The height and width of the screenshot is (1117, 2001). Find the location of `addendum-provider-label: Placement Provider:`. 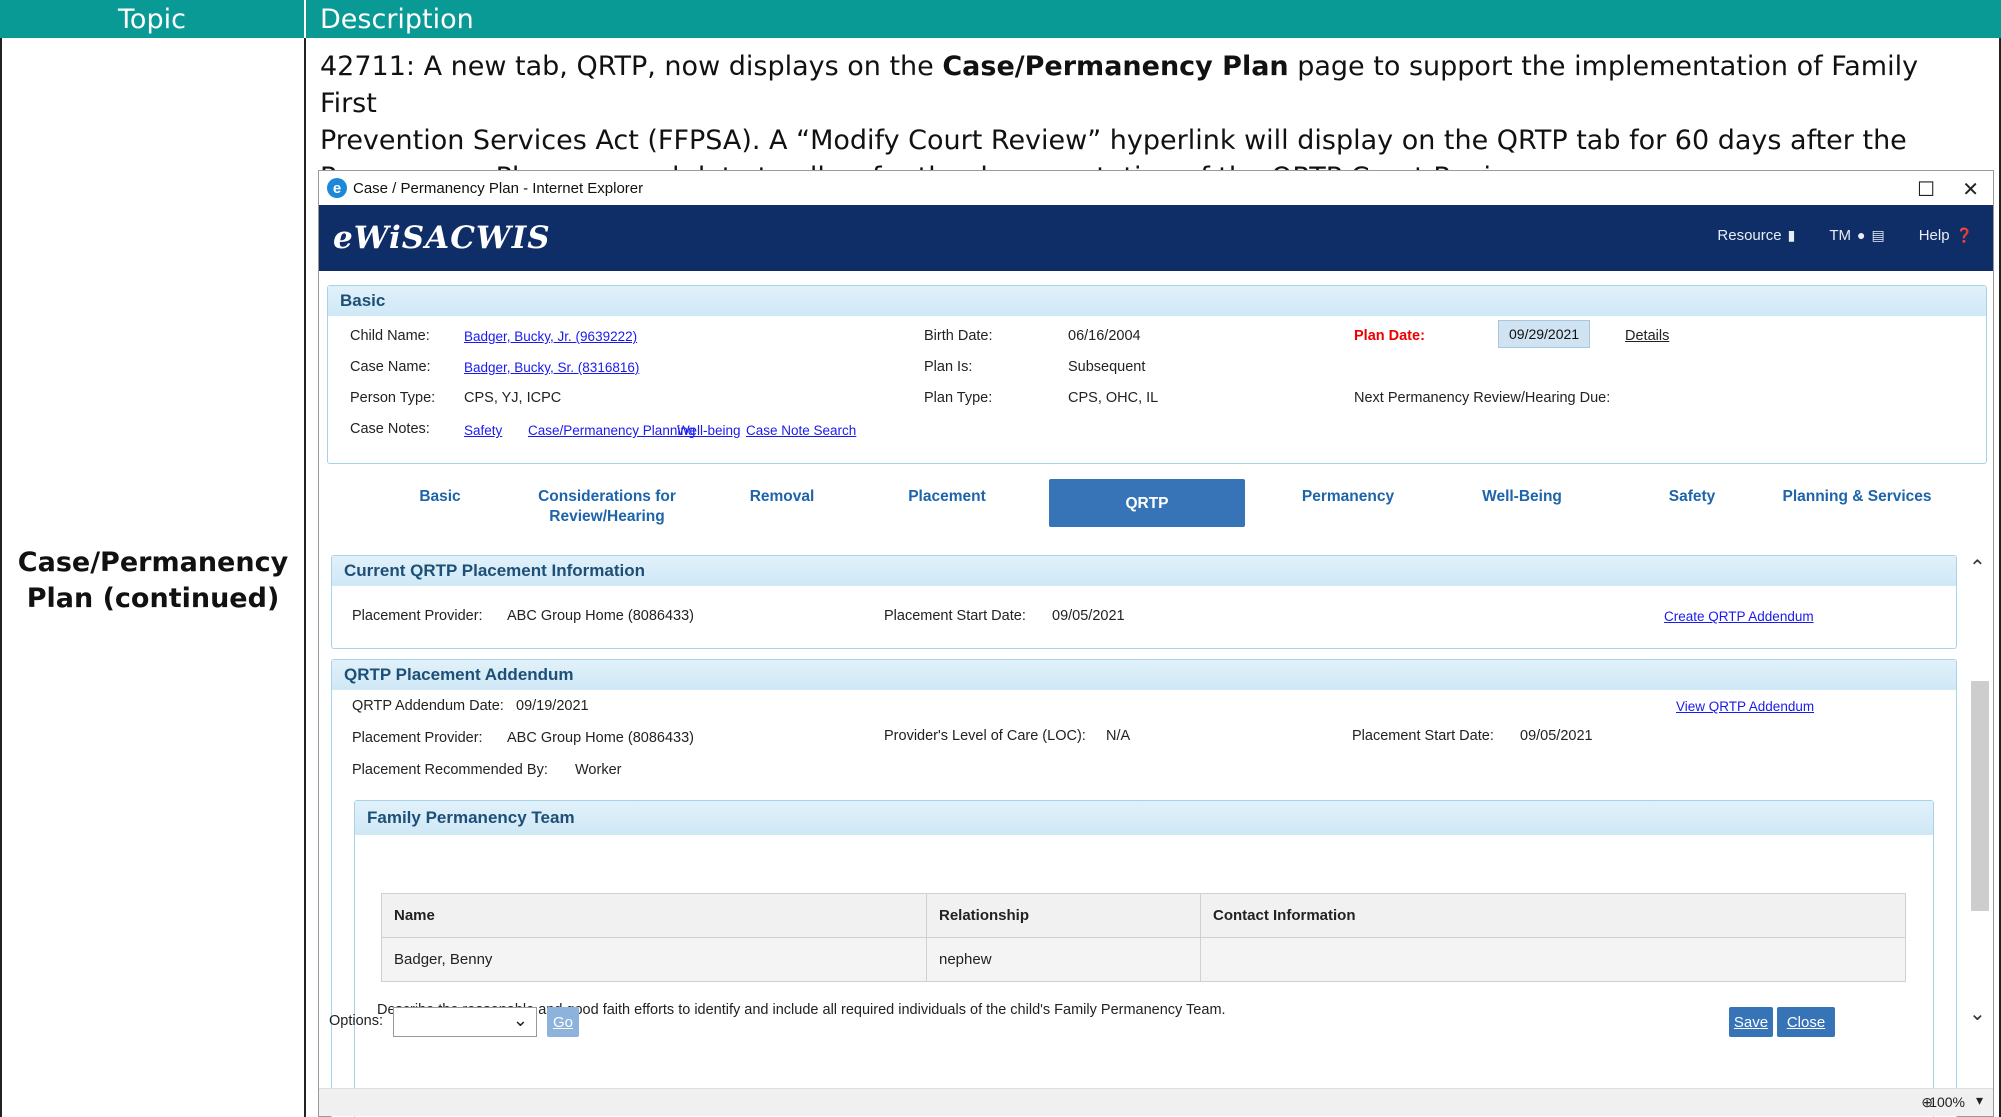

addendum-provider-label: Placement Provider: is located at coordinates (417, 738).